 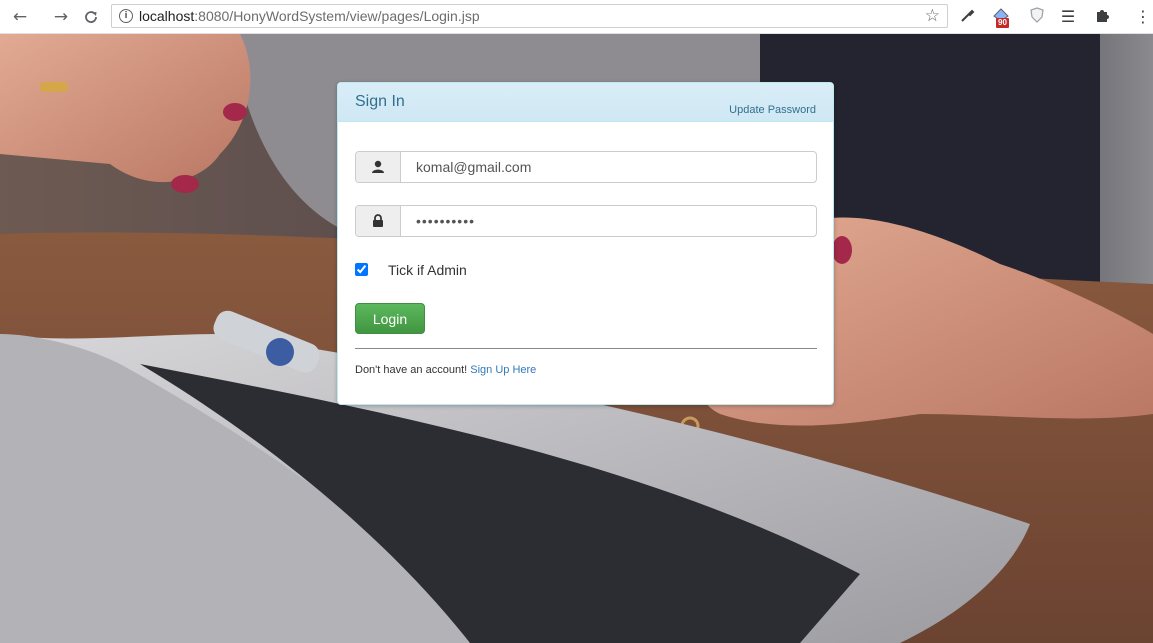 What do you see at coordinates (390, 318) in the screenshot?
I see `login-button: Login` at bounding box center [390, 318].